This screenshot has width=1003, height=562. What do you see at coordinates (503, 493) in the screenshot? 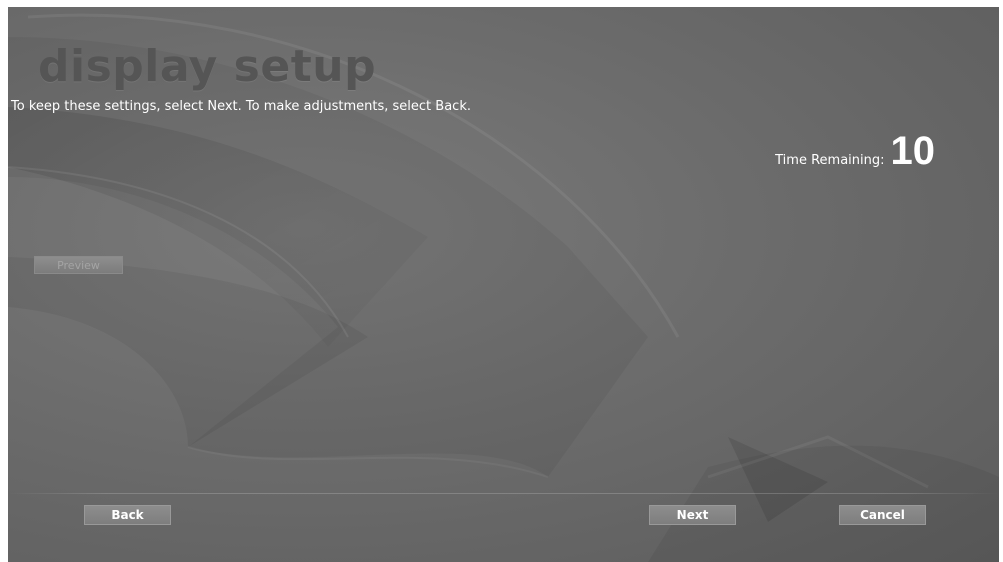
I see `footer-divider` at bounding box center [503, 493].